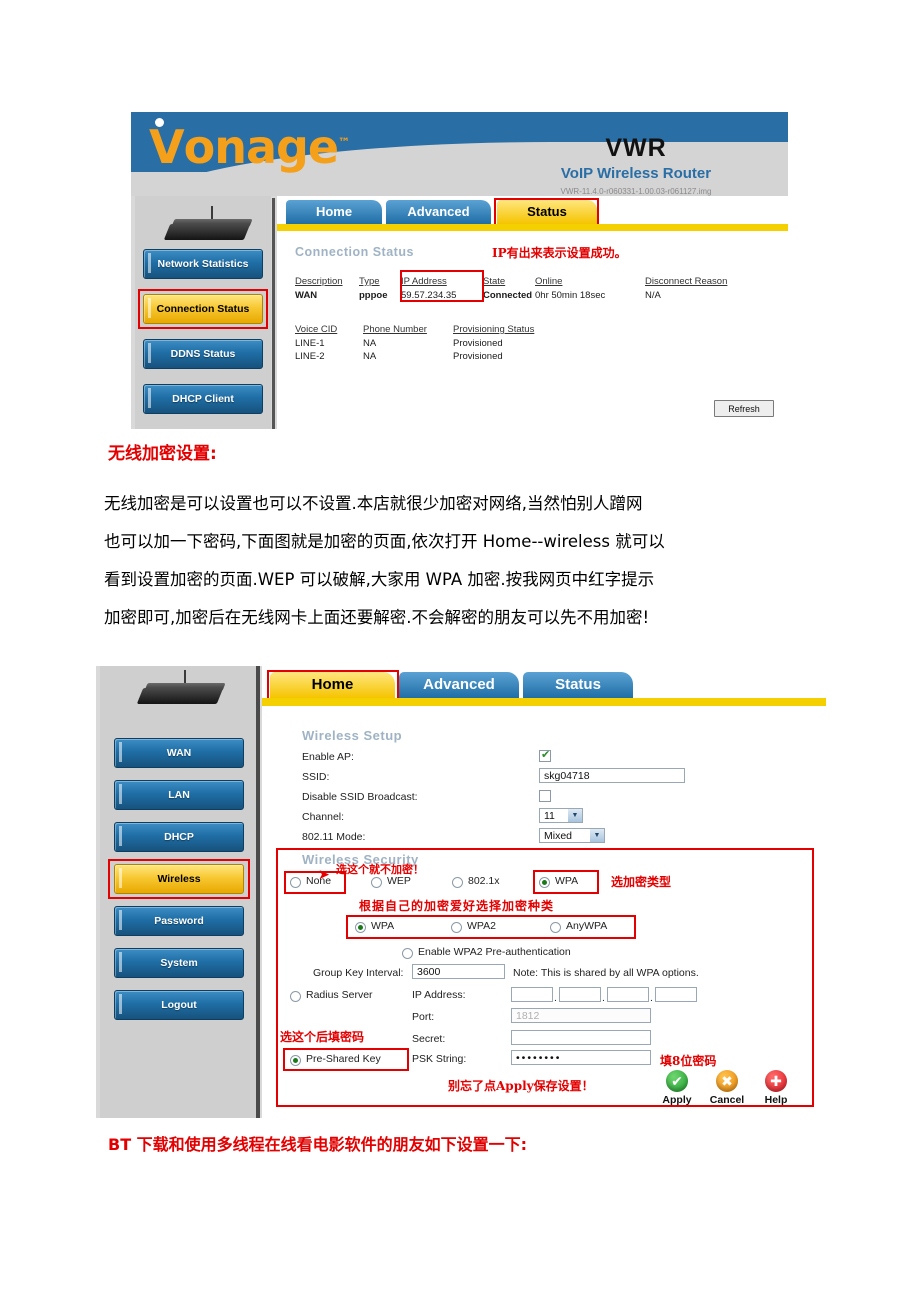 The image size is (920, 1302). I want to click on label-security-8021x: 802.1x, so click(484, 881).